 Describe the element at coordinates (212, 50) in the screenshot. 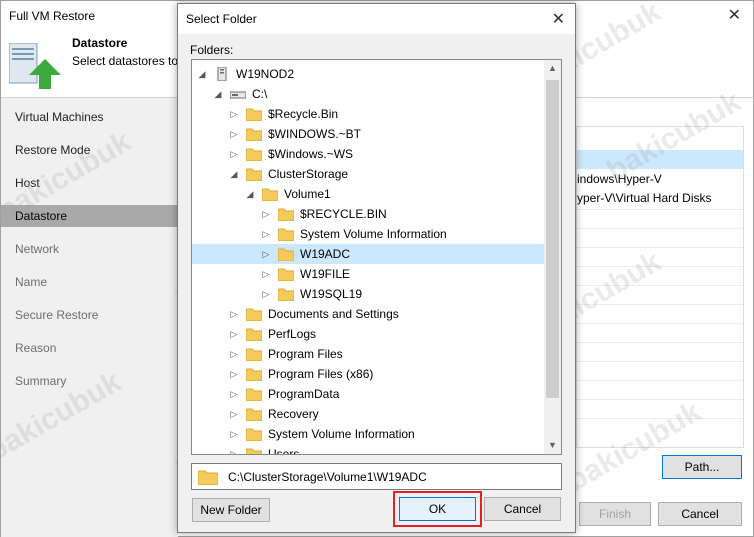

I see `folders-label: Folders:` at that location.